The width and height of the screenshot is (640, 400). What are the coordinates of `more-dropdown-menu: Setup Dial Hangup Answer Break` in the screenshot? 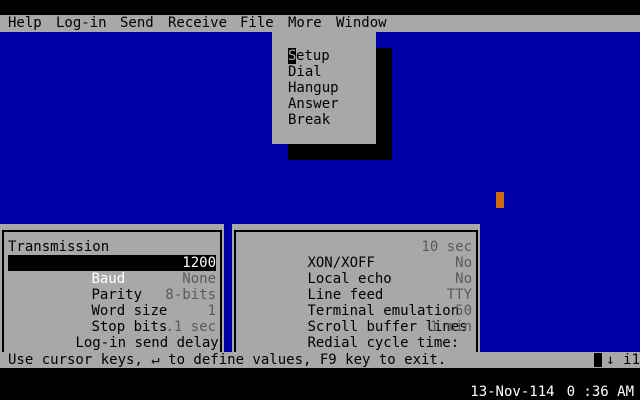 It's located at (324, 88).